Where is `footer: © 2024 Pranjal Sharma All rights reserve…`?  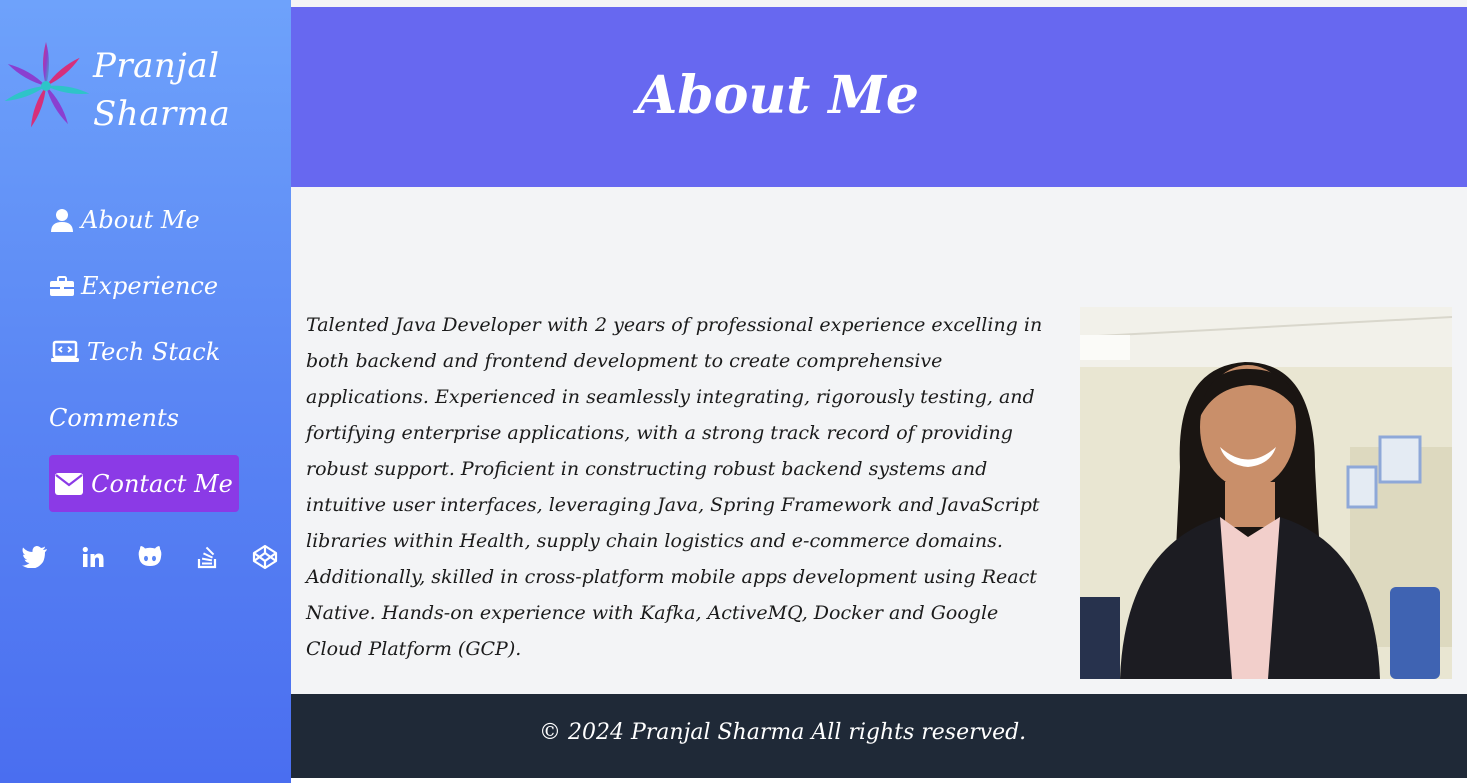 footer: © 2024 Pranjal Sharma All rights reserve… is located at coordinates (879, 736).